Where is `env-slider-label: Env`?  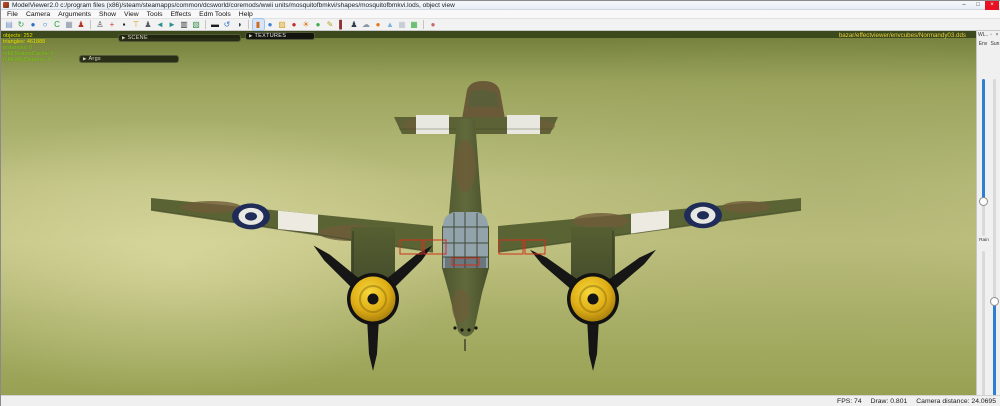
env-slider-label: Env is located at coordinates (983, 44).